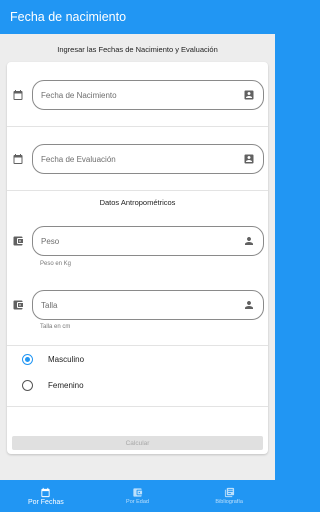 The width and height of the screenshot is (320, 512). What do you see at coordinates (45, 502) in the screenshot?
I see `nav-label: Por Fechas` at bounding box center [45, 502].